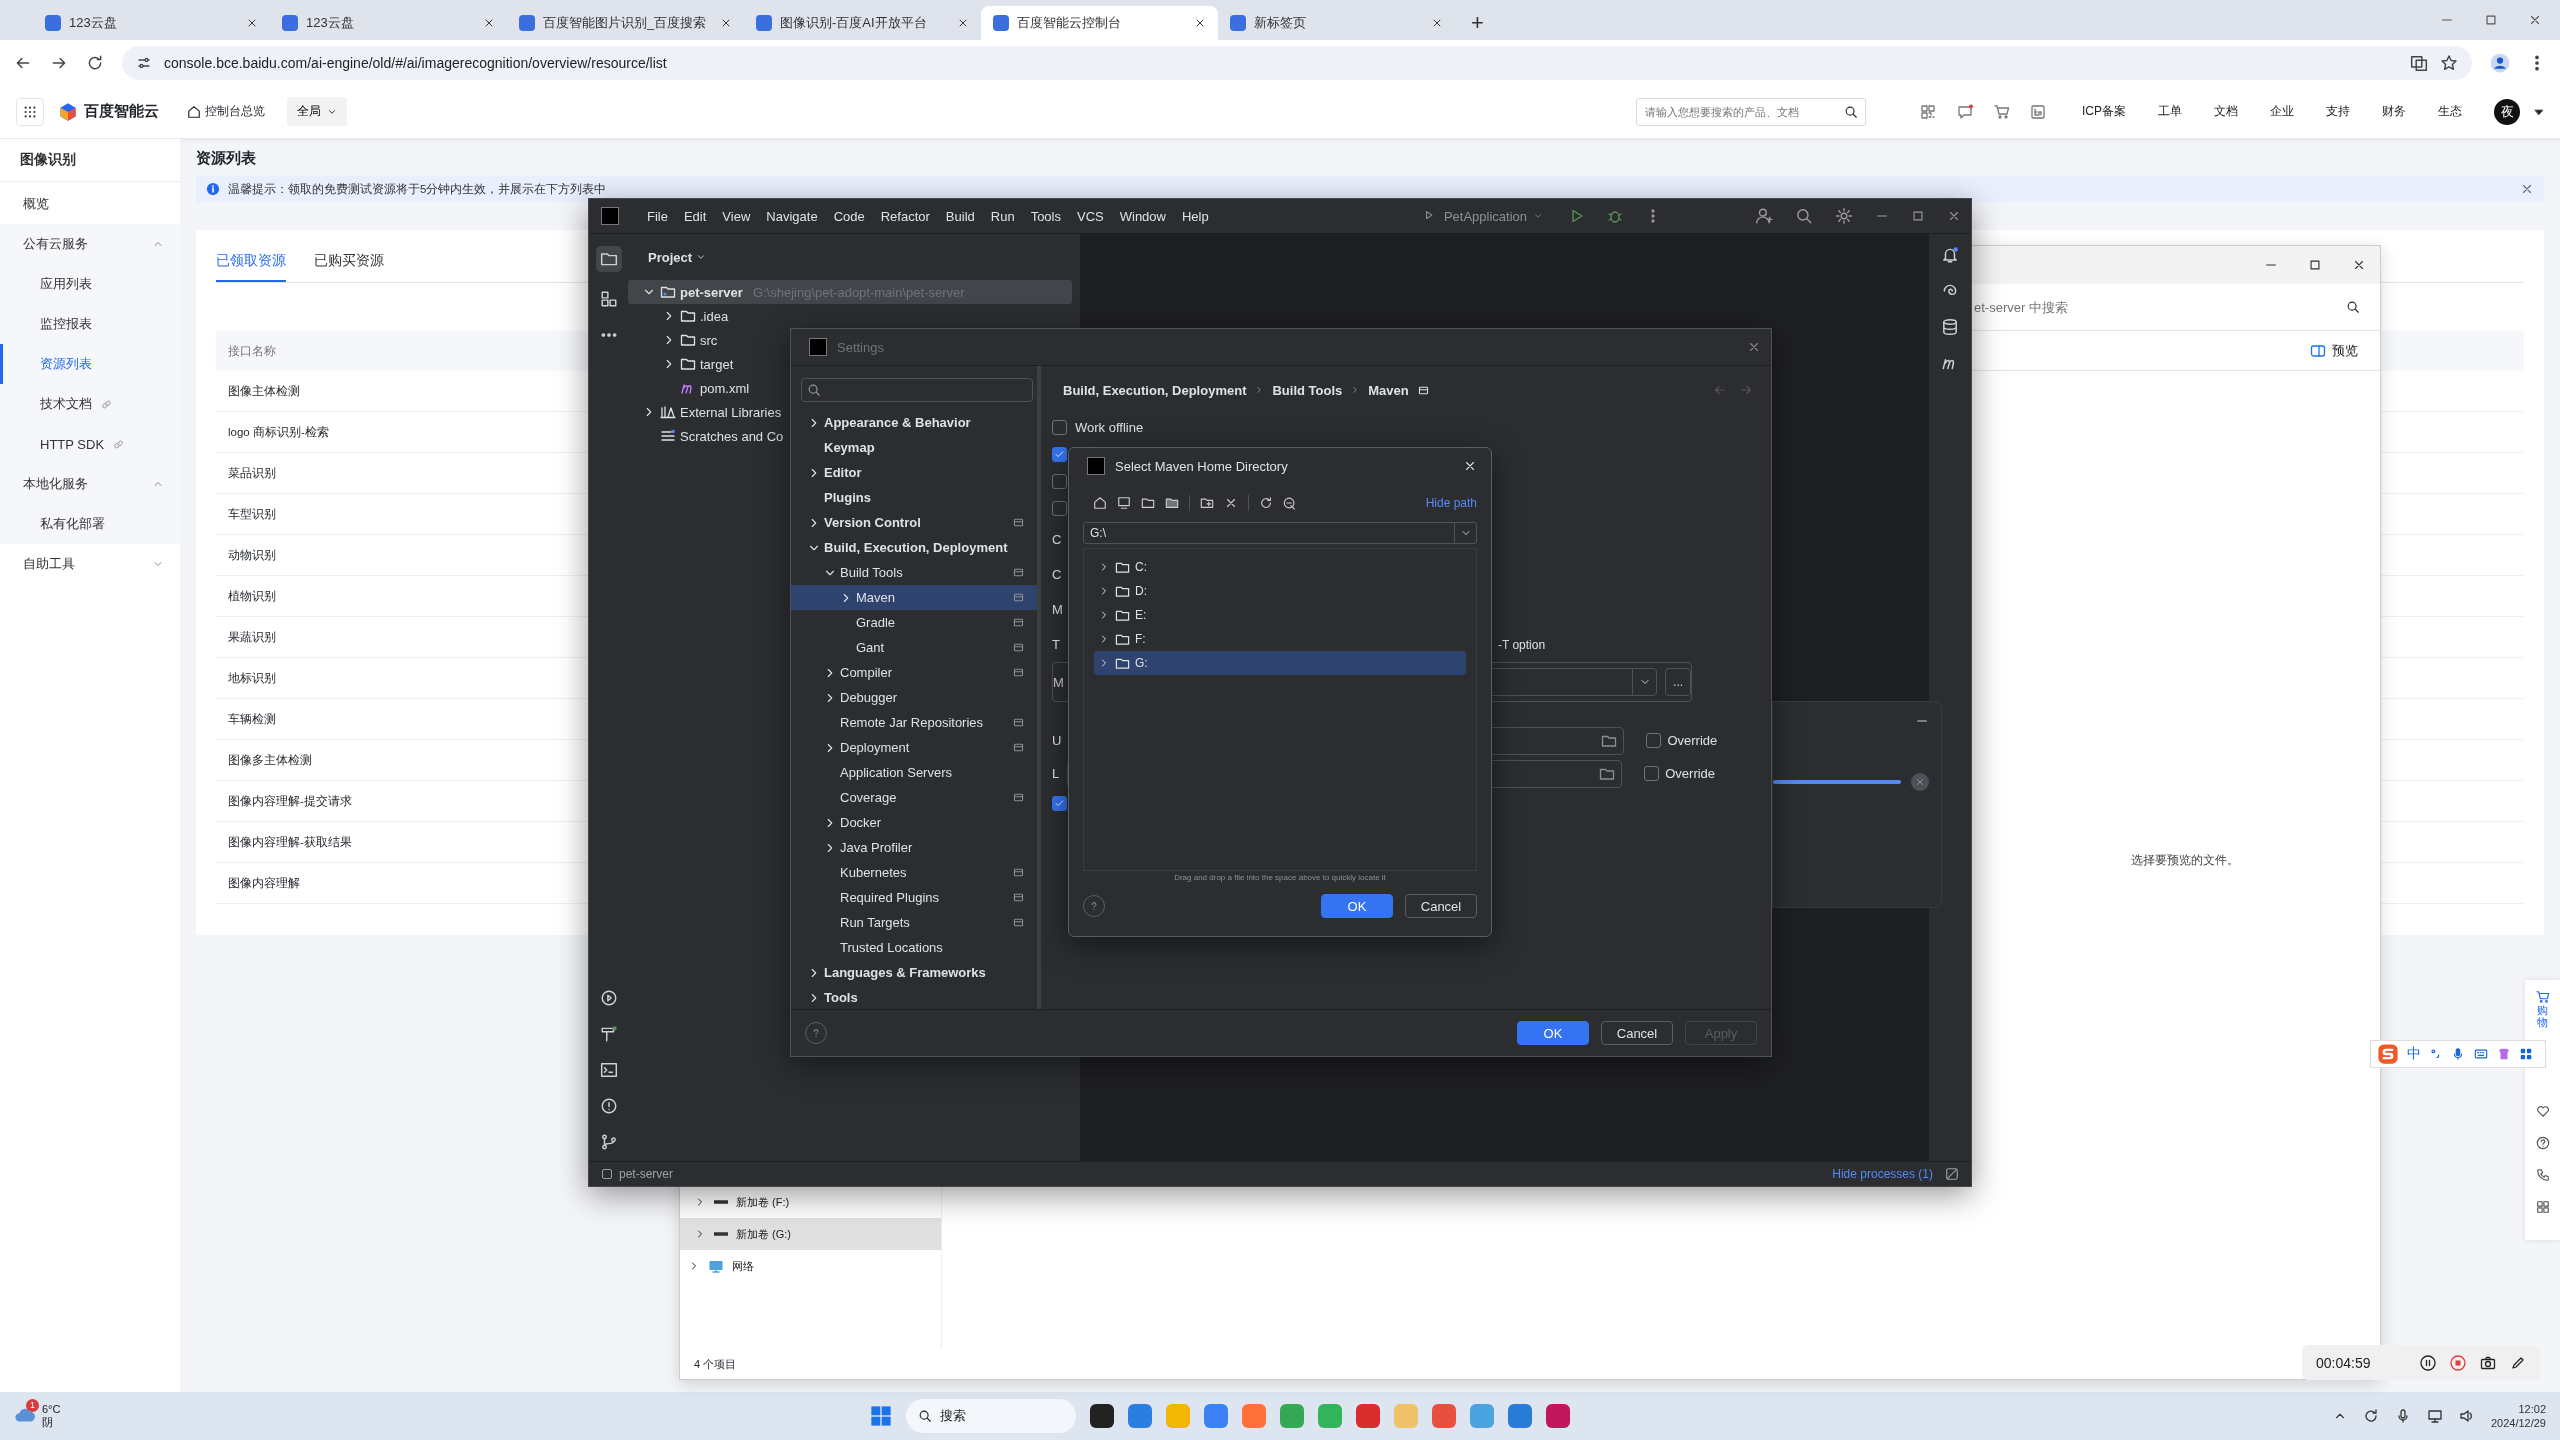  I want to click on option-label: U, so click(1057, 740).